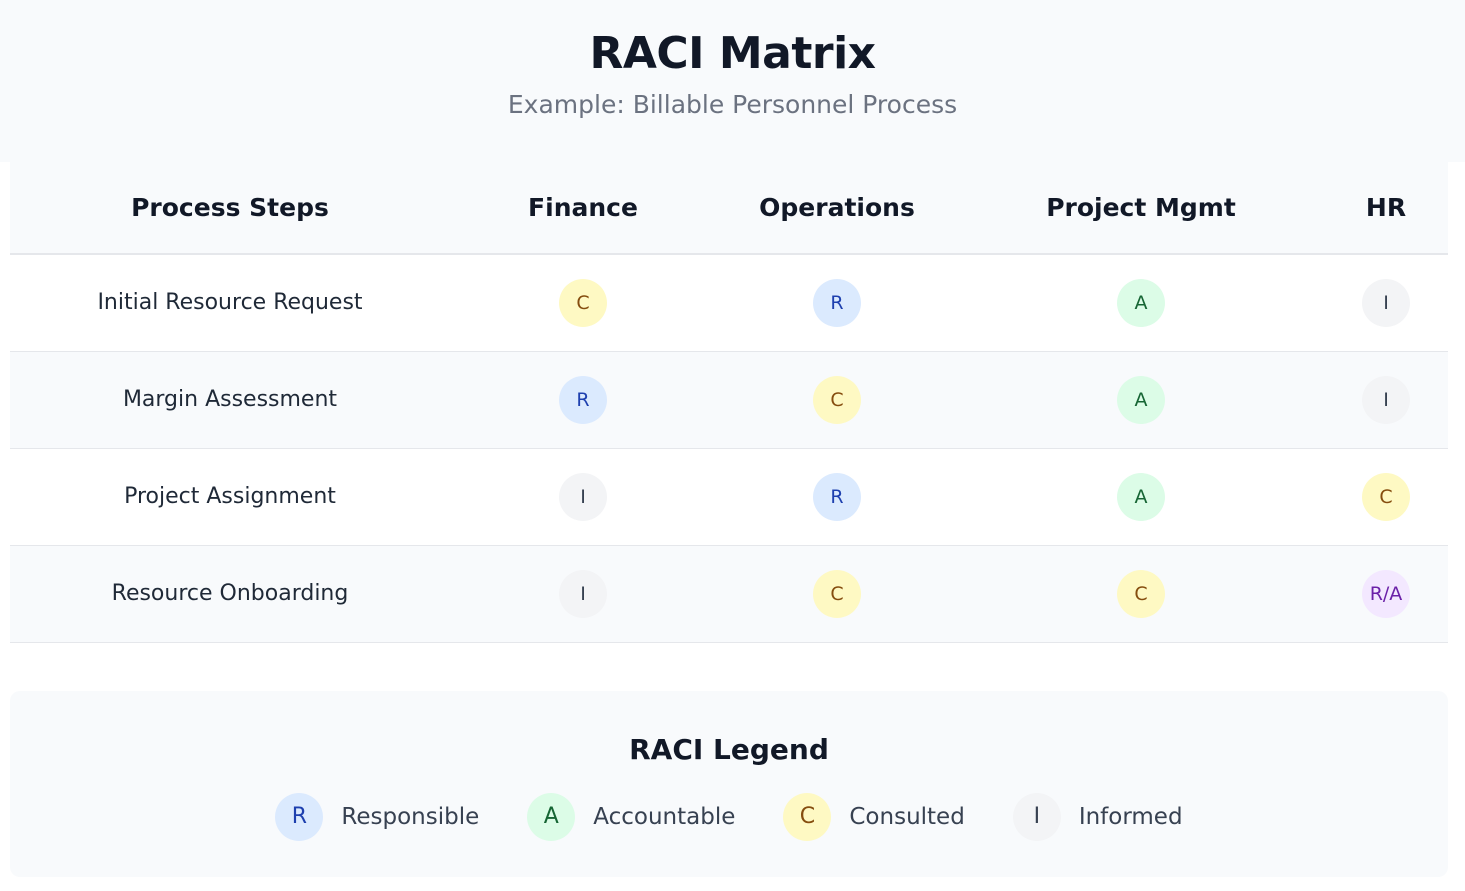 The width and height of the screenshot is (1465, 891). Describe the element at coordinates (230, 303) in the screenshot. I see `process-step-label: Initial Resource Request` at that location.